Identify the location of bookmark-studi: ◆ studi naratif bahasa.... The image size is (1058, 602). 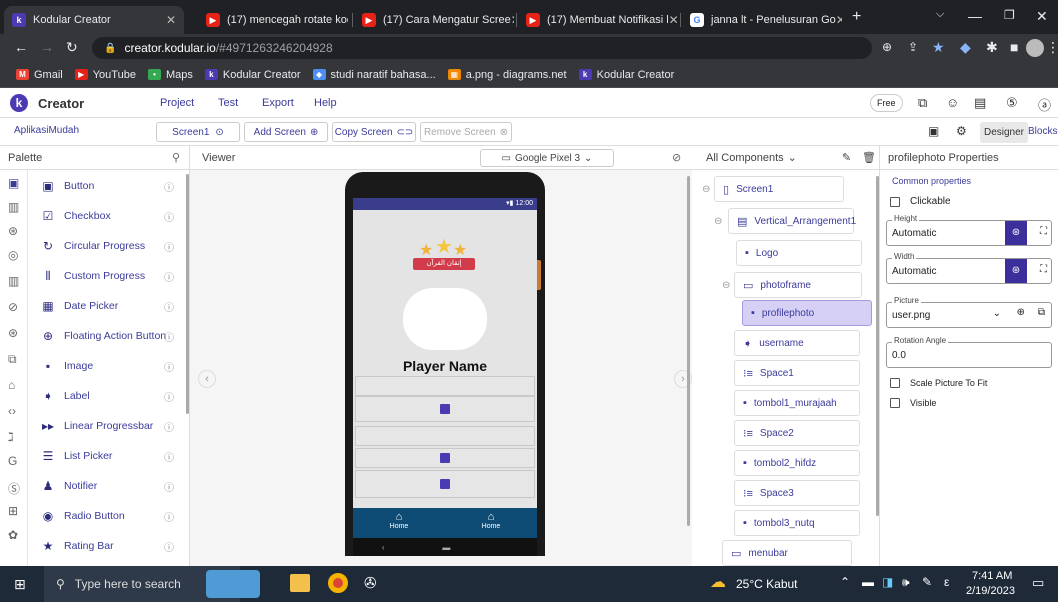
(374, 75).